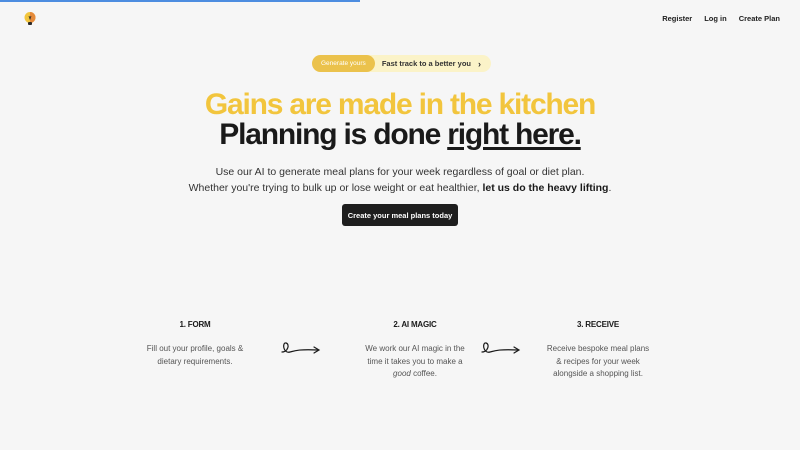 The height and width of the screenshot is (450, 800). I want to click on headline-secondary: Planning is done right here., so click(400, 135).